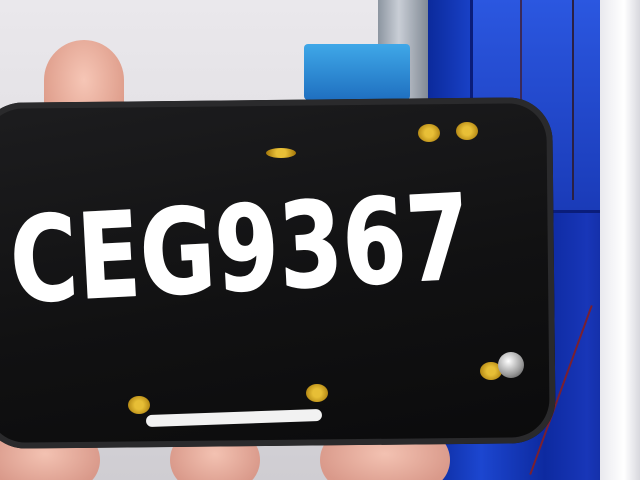 Image resolution: width=640 pixels, height=480 pixels. I want to click on cable, so click(573, 100).